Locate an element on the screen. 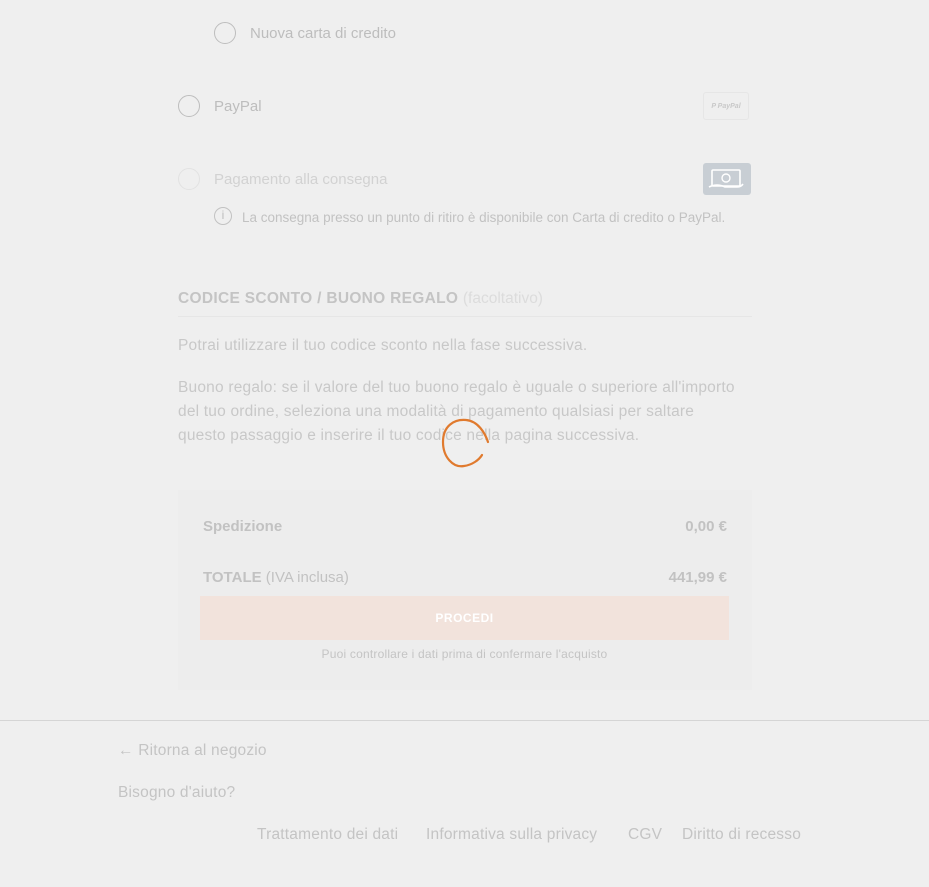 The width and height of the screenshot is (929, 887). help-link: Bisogno d'aiuto? is located at coordinates (176, 793).